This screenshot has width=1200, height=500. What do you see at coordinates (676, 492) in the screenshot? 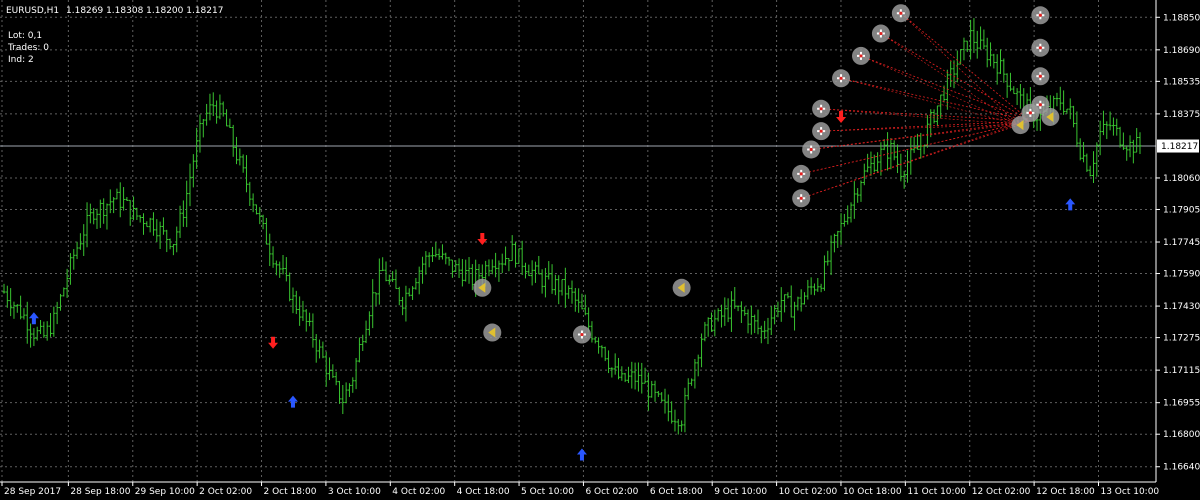
I see `time-tick-label: 6 Oct 18:00` at bounding box center [676, 492].